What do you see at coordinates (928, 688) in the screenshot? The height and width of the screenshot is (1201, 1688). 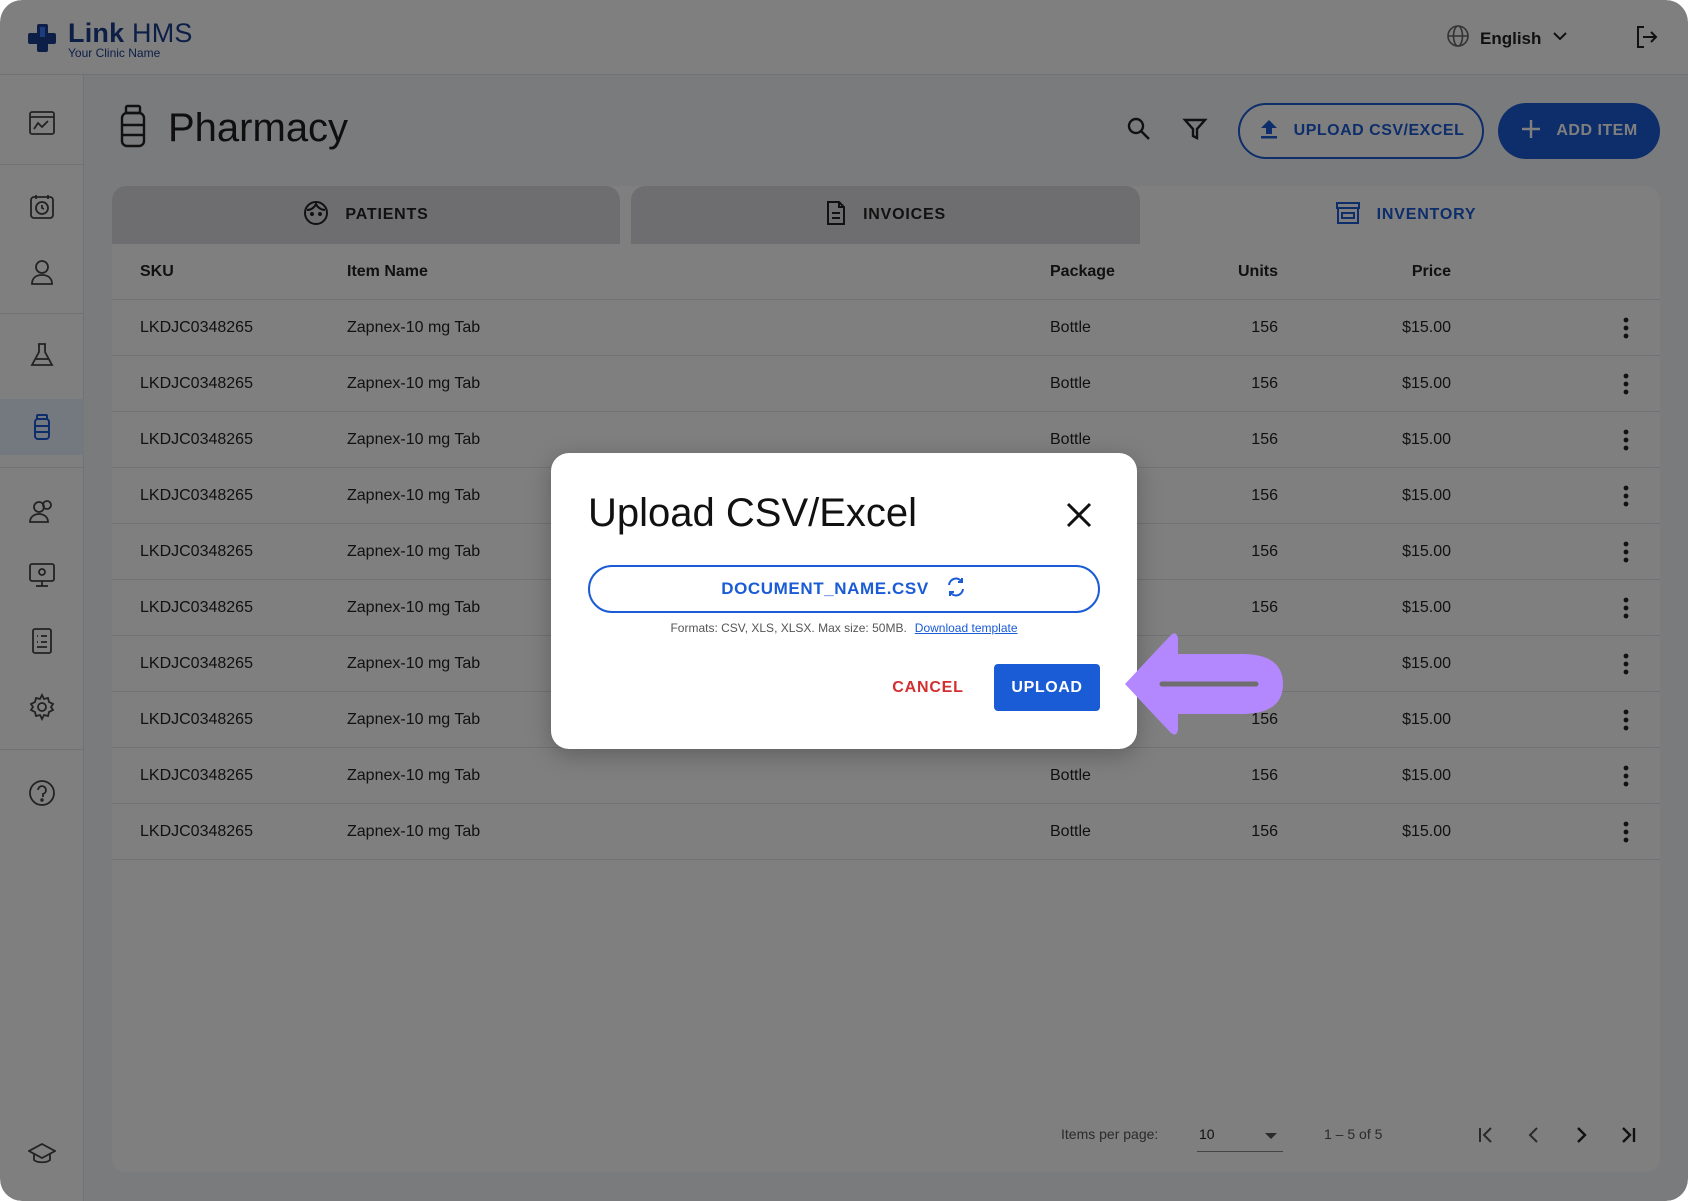 I see `cancel-button: CANCEL` at bounding box center [928, 688].